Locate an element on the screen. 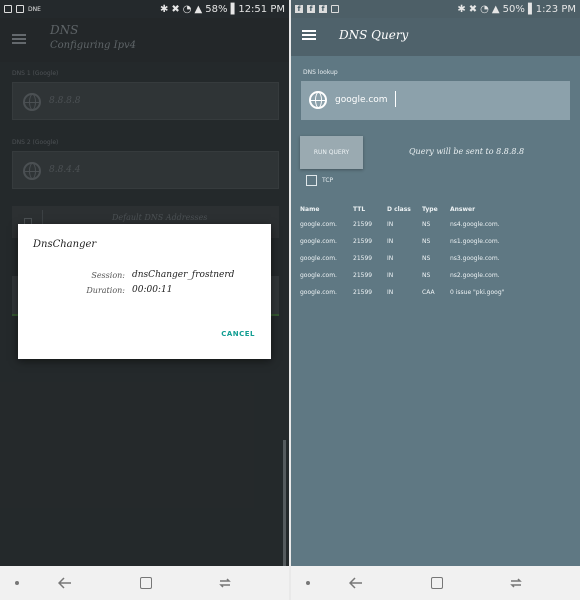  text-cursor is located at coordinates (395, 99).